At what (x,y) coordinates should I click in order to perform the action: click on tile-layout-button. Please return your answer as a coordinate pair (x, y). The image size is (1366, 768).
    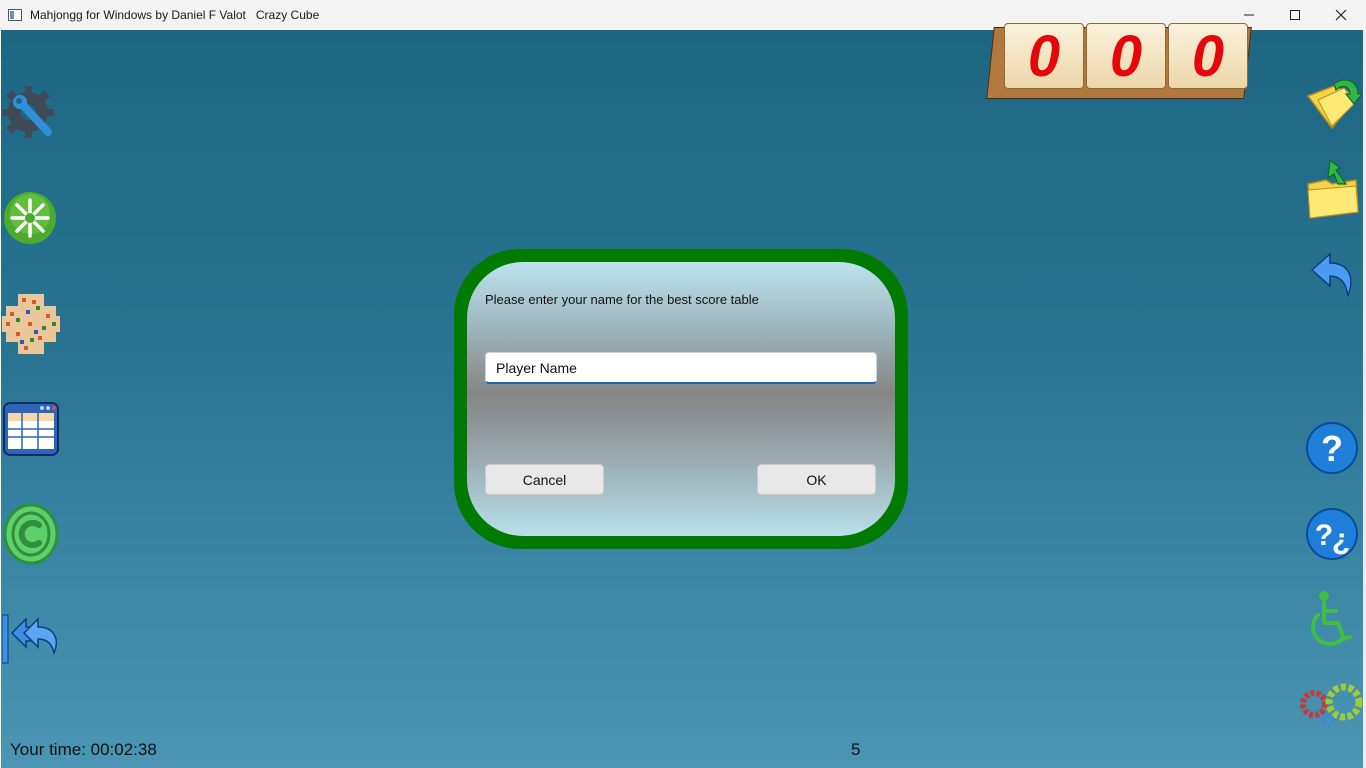
    Looking at the image, I should click on (31, 324).